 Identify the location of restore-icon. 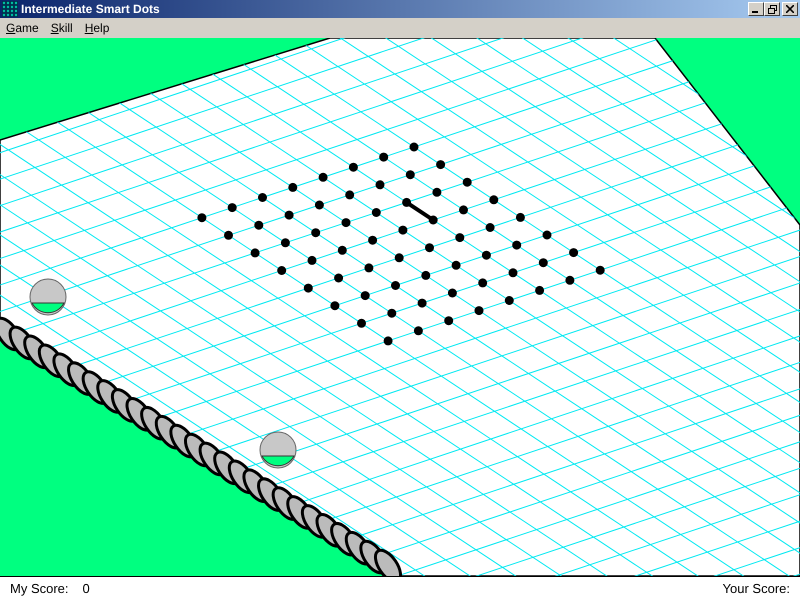
(772, 9).